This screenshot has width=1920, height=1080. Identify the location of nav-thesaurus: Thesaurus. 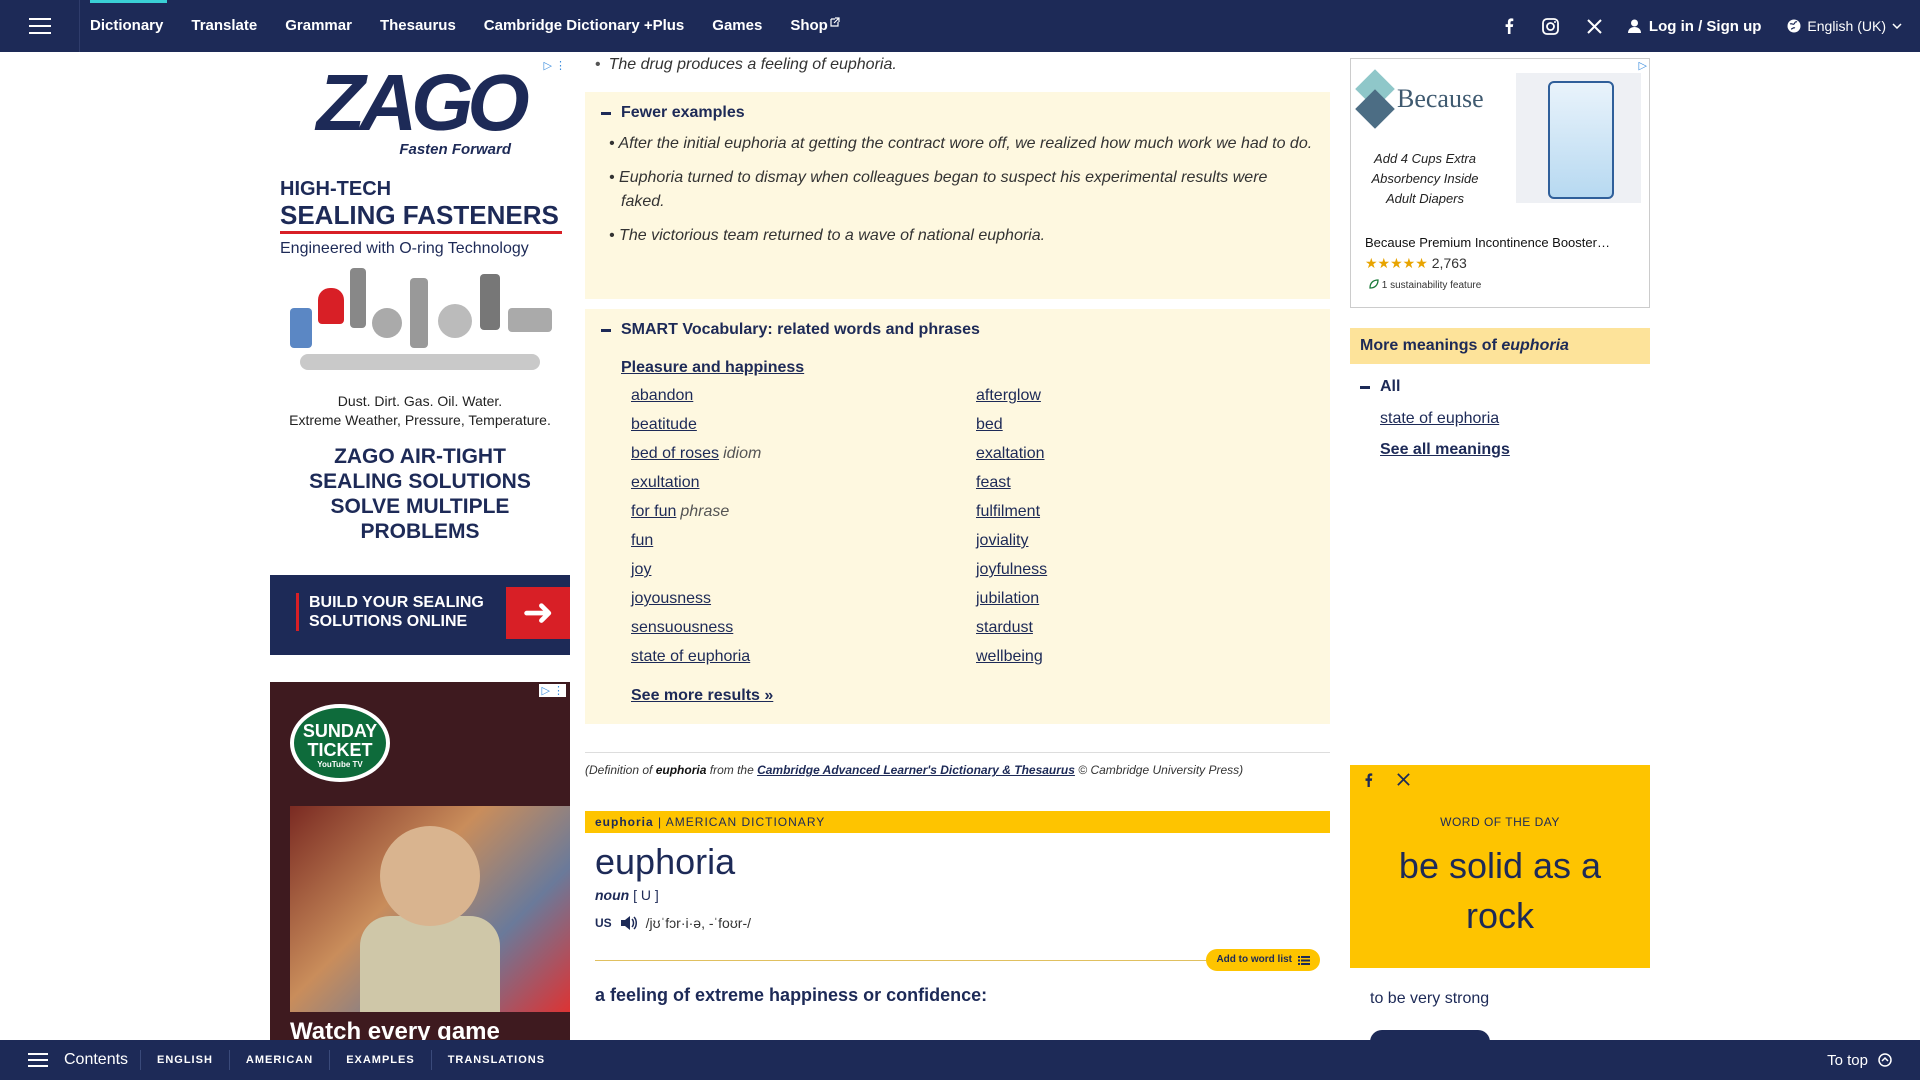
(418, 26).